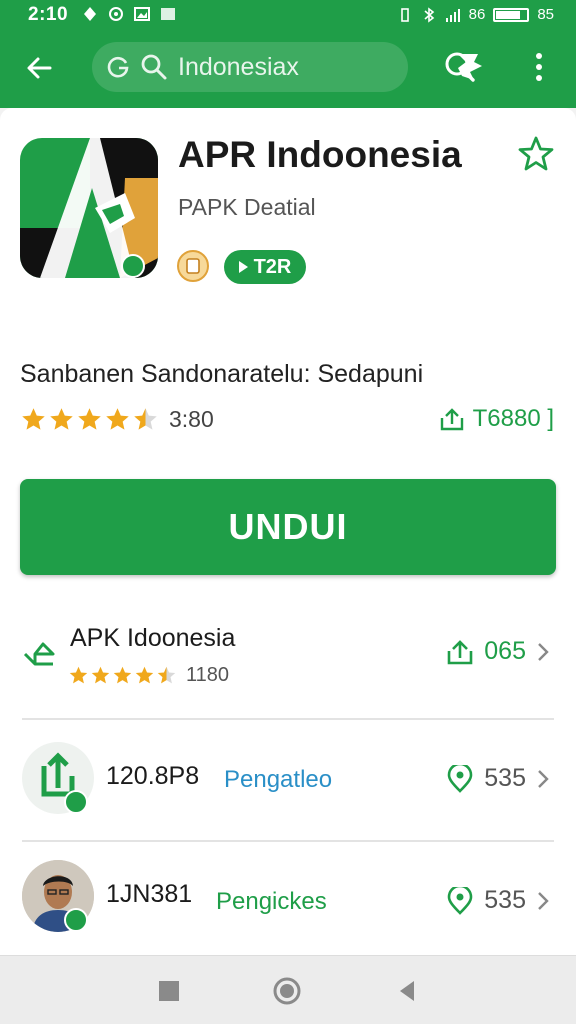 The image size is (576, 1024). Describe the element at coordinates (208, 675) in the screenshot. I see `list-item-rating: 1180` at that location.